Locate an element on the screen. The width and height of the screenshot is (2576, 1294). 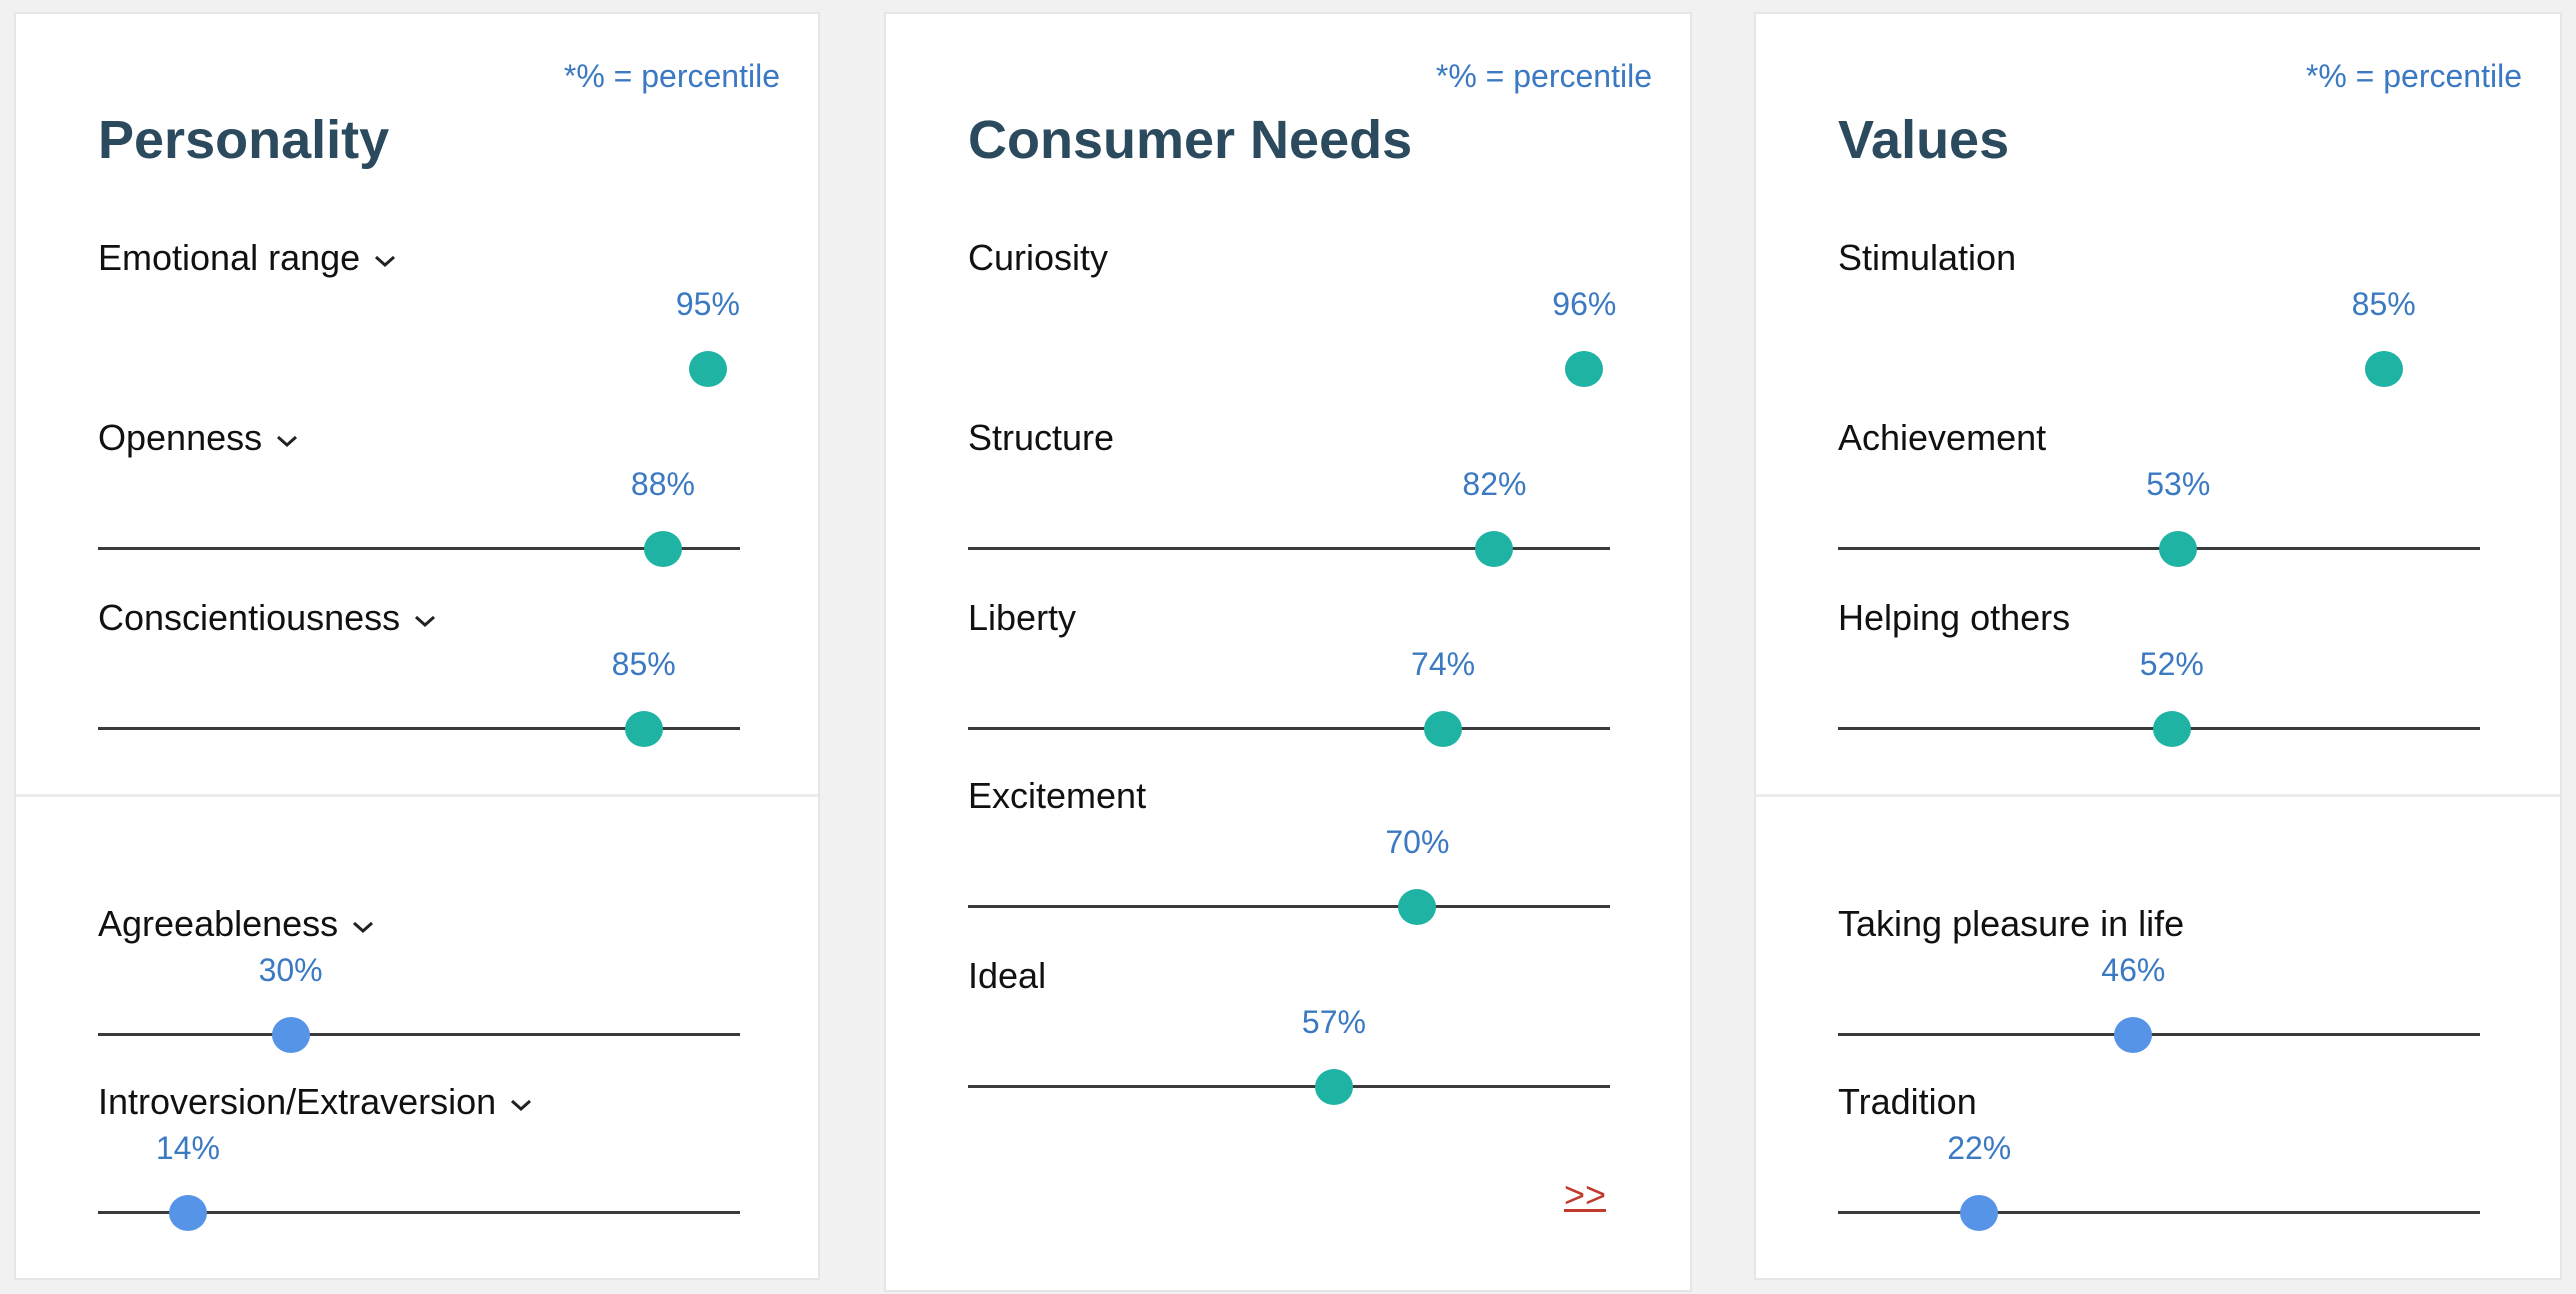
trait-label: Ideal is located at coordinates (1007, 975).